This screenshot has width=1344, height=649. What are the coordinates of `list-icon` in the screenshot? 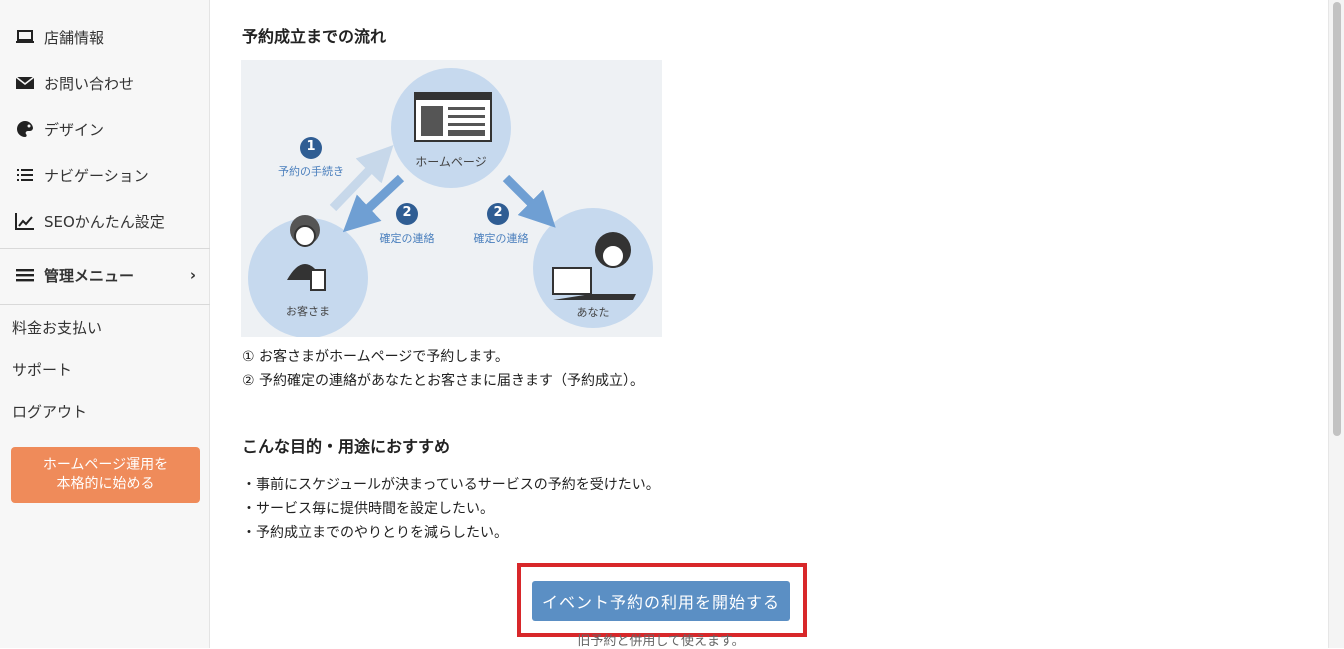 It's located at (25, 175).